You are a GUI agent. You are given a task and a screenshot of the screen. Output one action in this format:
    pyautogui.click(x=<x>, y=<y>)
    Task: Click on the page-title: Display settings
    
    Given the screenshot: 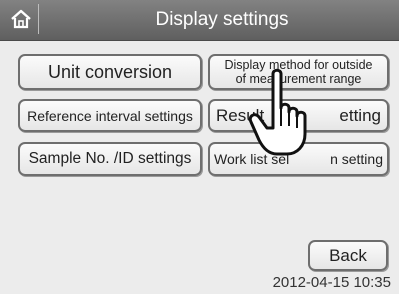 What is the action you would take?
    pyautogui.click(x=222, y=19)
    